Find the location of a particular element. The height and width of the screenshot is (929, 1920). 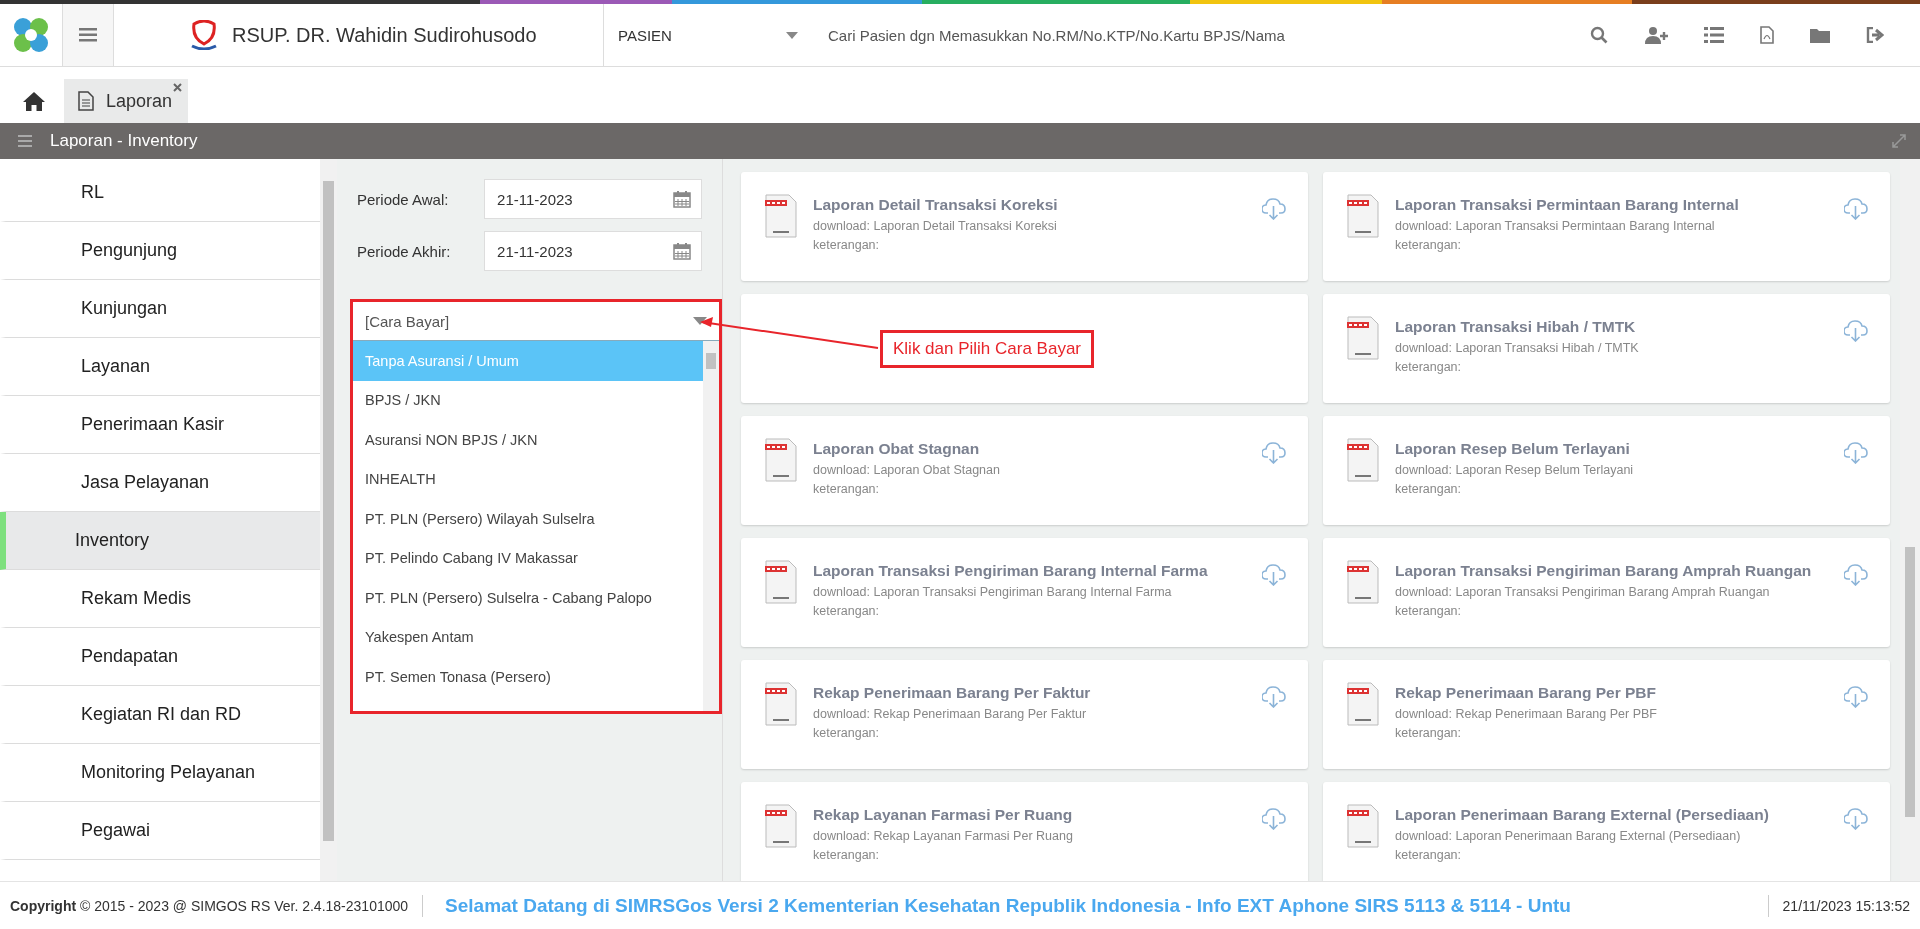

expand-icon is located at coordinates (1899, 141).